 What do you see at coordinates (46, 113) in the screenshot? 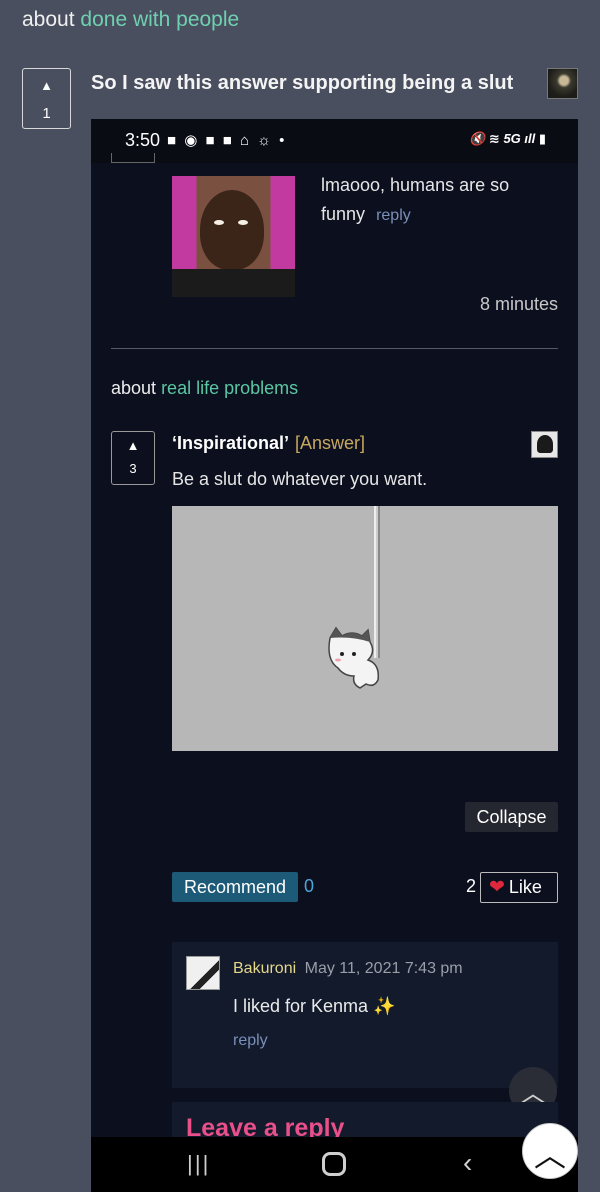
I see `post-vote-count: 1` at bounding box center [46, 113].